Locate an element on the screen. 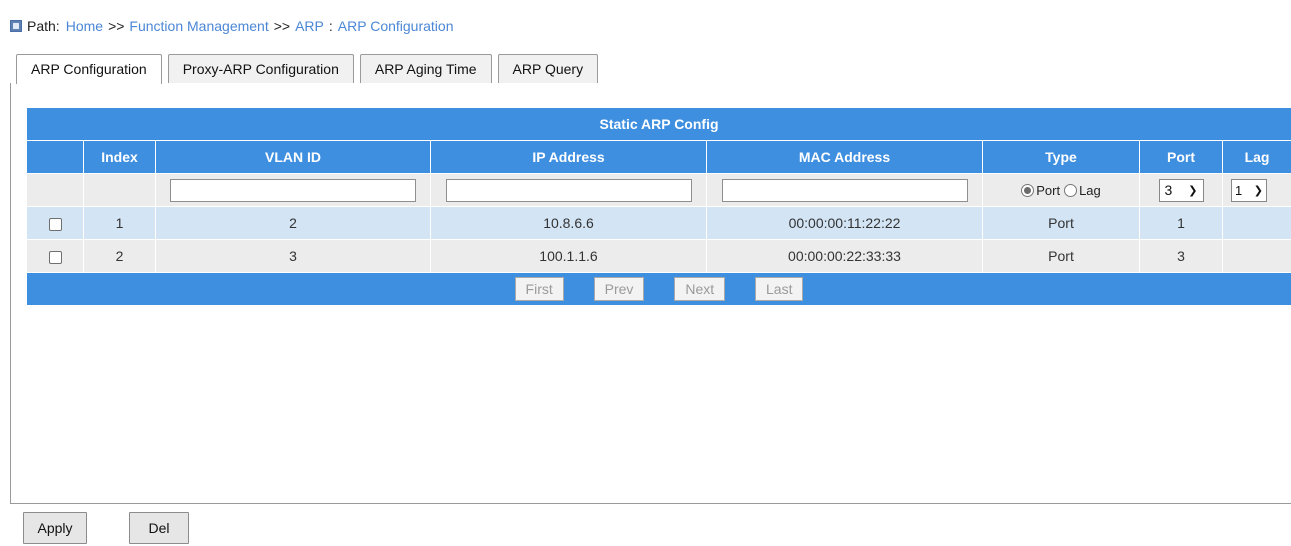 This screenshot has width=1291, height=546. row-index: 1 is located at coordinates (119, 223).